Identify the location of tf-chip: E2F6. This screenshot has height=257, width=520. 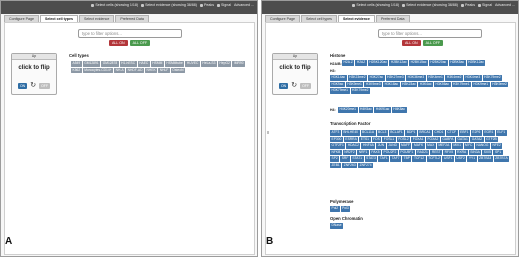
(476, 133).